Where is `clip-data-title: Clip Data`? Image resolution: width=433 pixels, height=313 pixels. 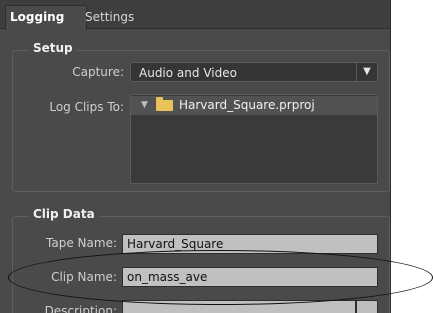 clip-data-title: Clip Data is located at coordinates (64, 214).